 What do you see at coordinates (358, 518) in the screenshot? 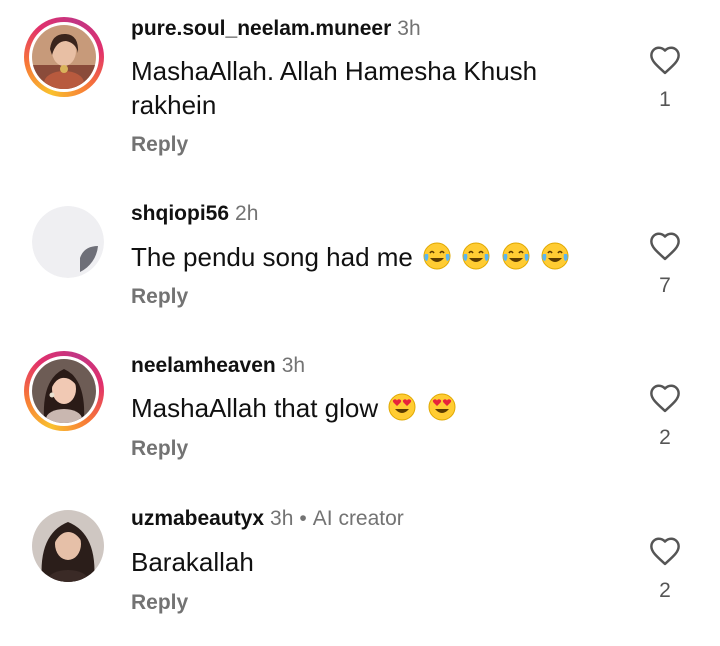
I see `ai-creator-badge: AI creator` at bounding box center [358, 518].